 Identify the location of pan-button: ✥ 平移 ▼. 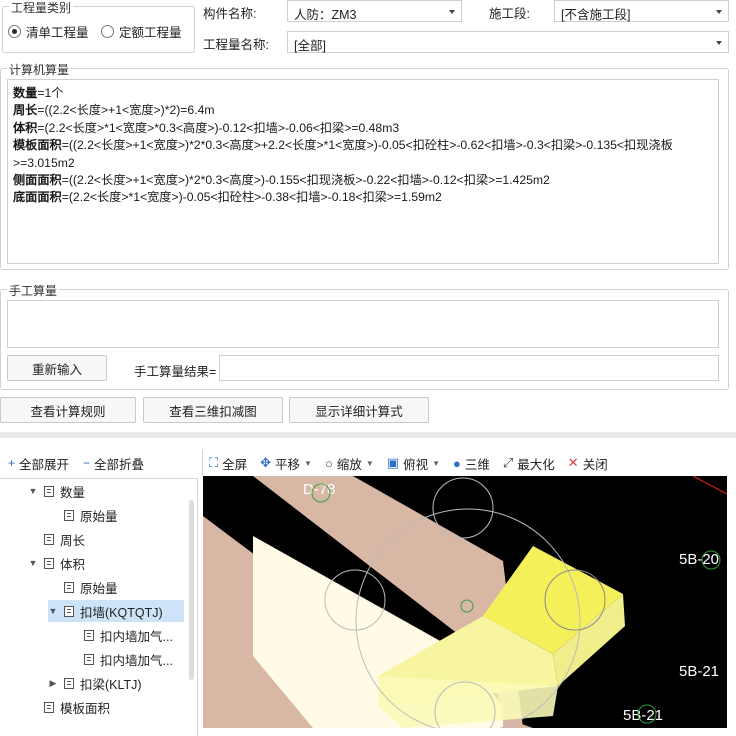
(286, 463).